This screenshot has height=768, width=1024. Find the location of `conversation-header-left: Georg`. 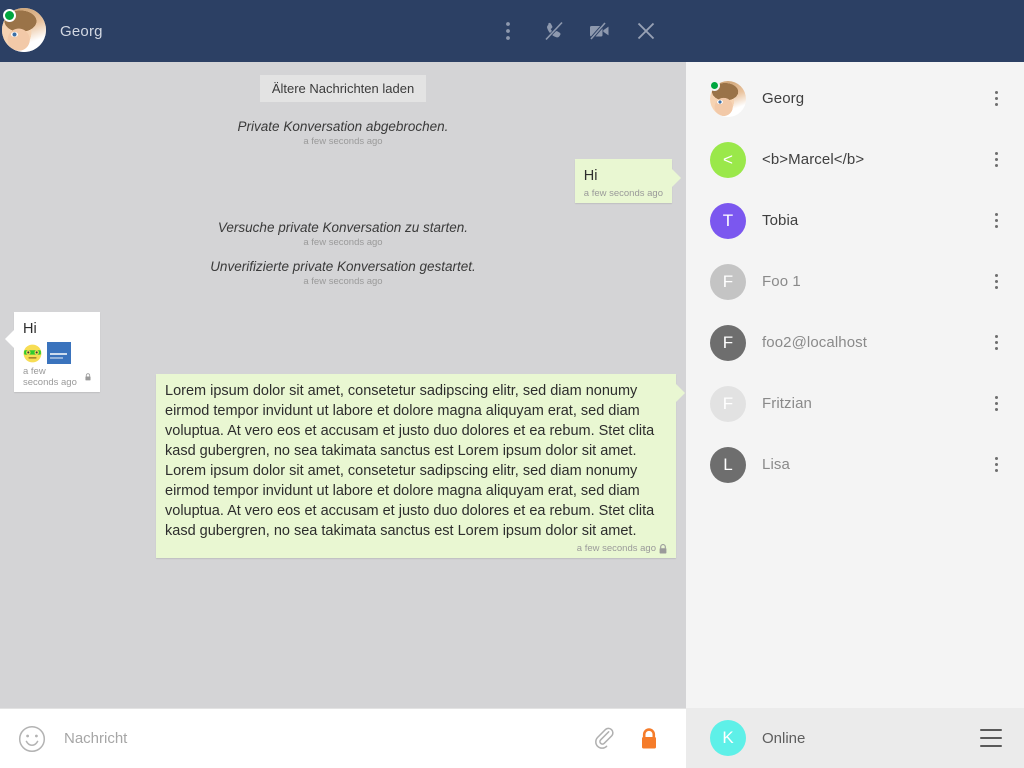

conversation-header-left: Georg is located at coordinates (343, 31).